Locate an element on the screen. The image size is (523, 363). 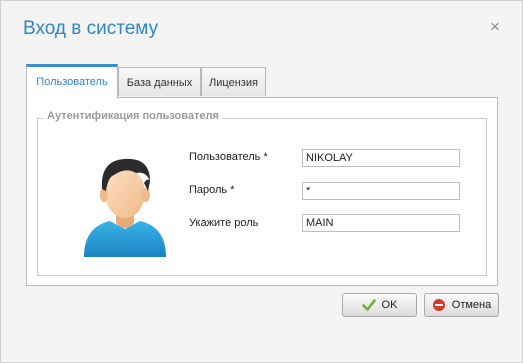
ok-label: OK is located at coordinates (389, 305).